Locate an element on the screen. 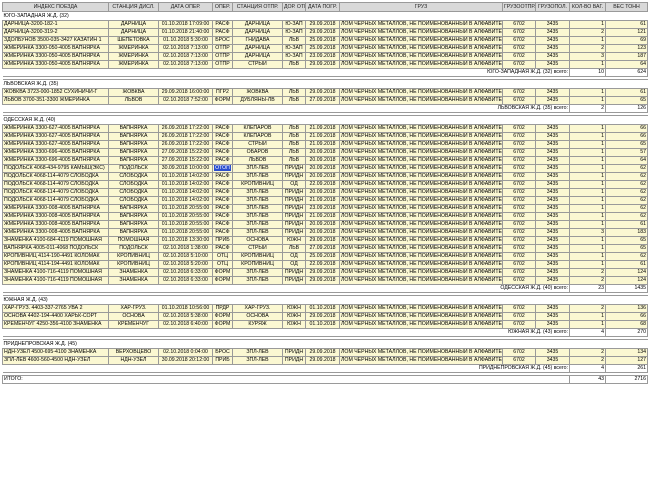 This screenshot has height=492, width=650. dep-station-cell: ЖОВКВА is located at coordinates (257, 92).